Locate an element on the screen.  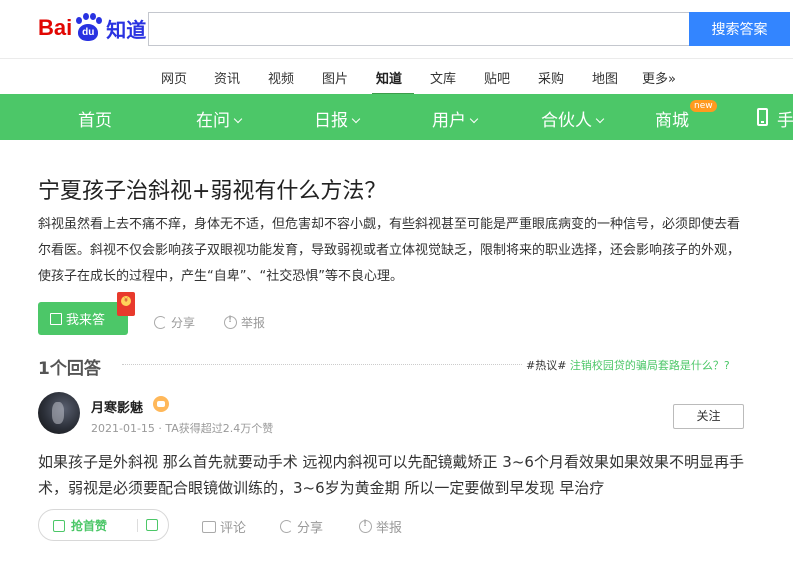
like-label: 抢首赞 is located at coordinates (89, 526).